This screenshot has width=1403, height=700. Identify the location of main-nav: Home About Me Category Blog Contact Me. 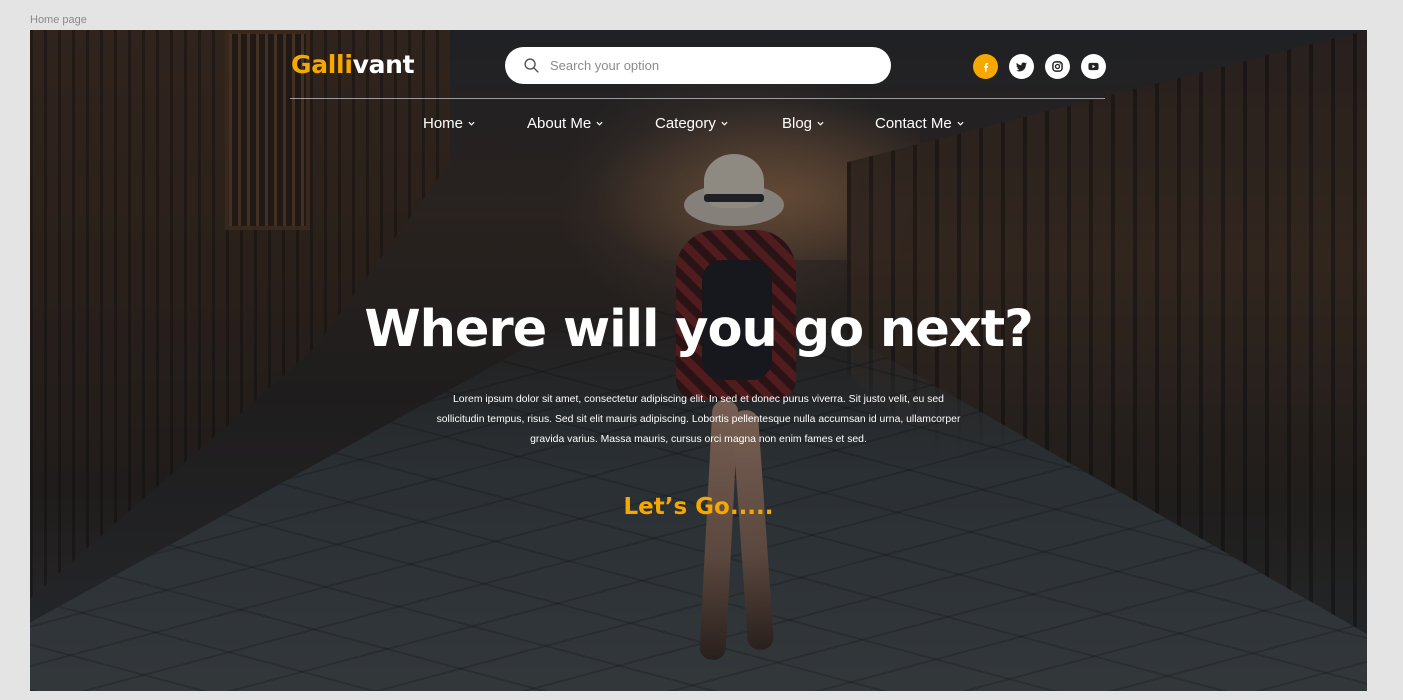
(698, 126).